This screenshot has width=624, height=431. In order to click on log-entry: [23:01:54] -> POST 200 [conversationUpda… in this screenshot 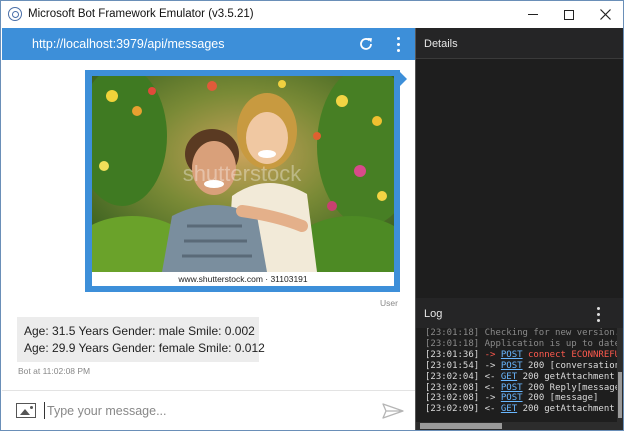, I will do `click(519, 366)`.